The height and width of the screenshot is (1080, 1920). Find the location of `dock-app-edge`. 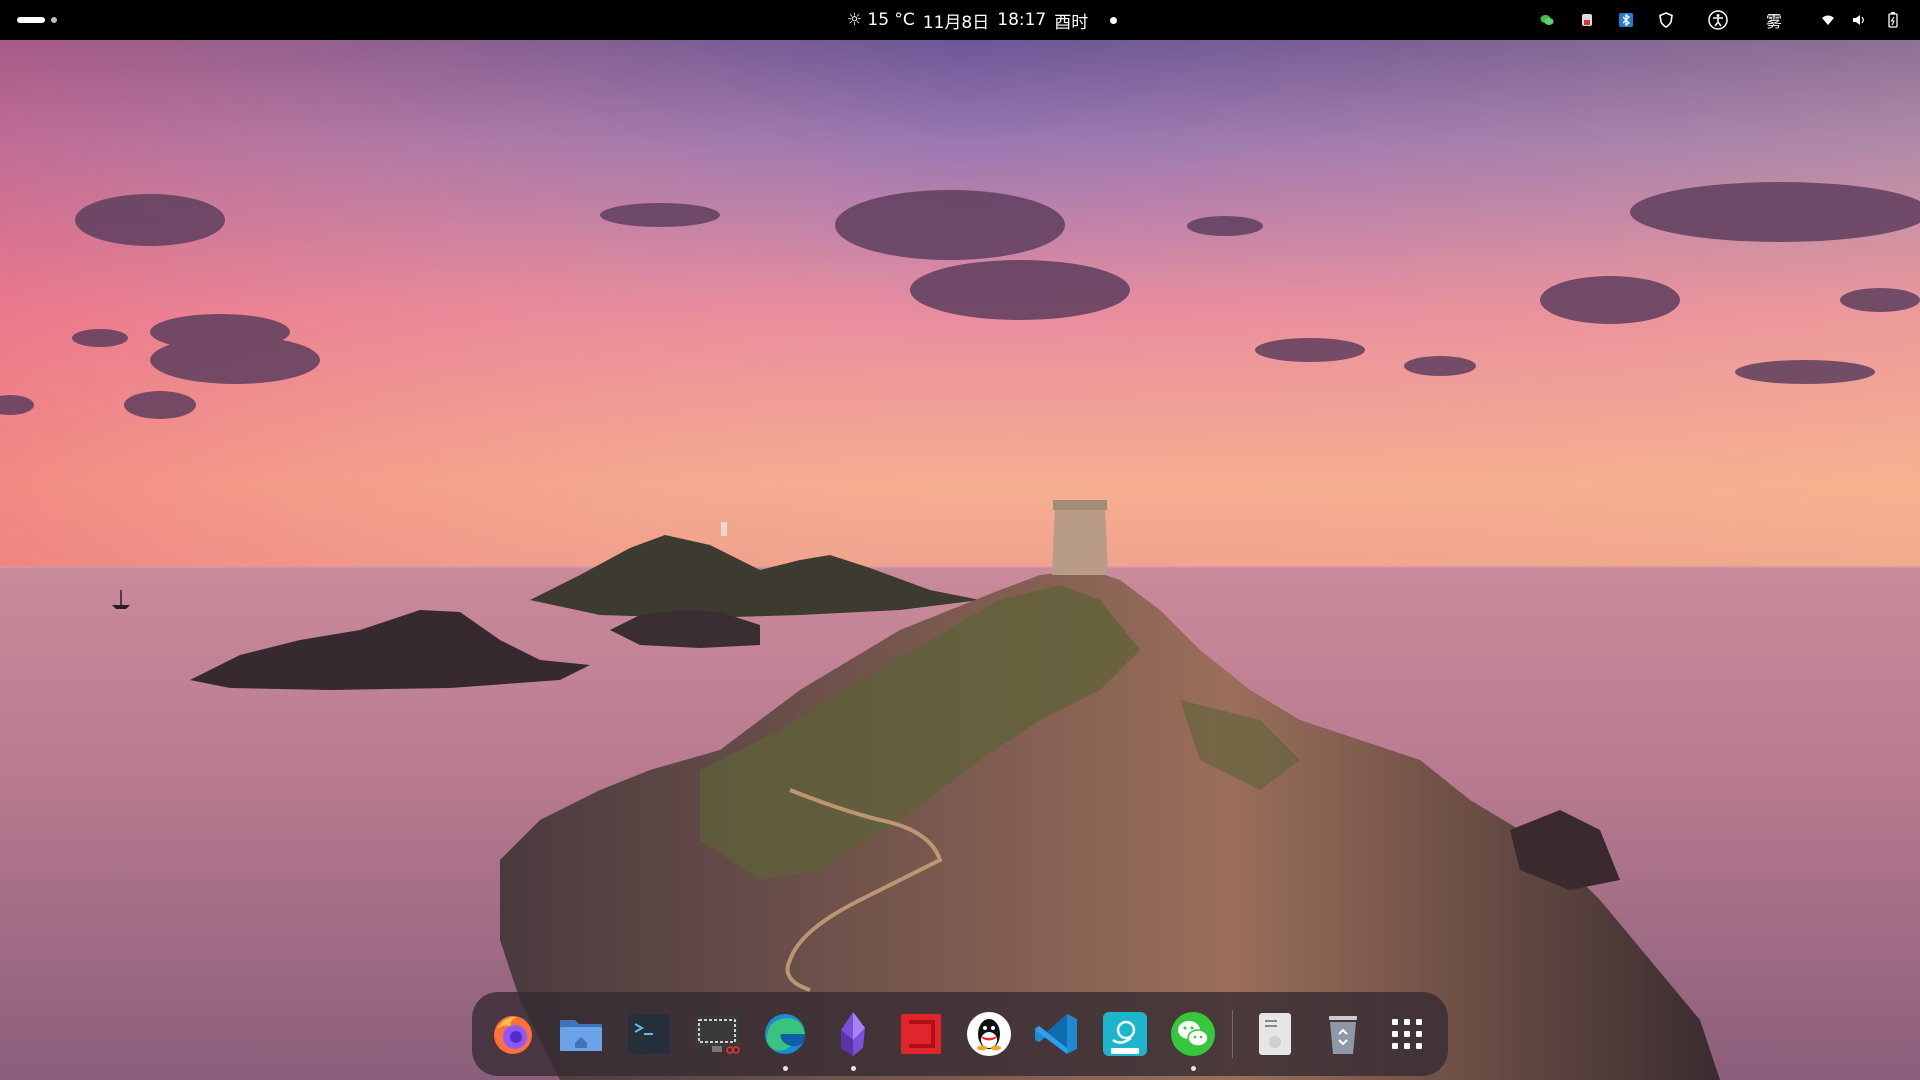

dock-app-edge is located at coordinates (785, 1038).